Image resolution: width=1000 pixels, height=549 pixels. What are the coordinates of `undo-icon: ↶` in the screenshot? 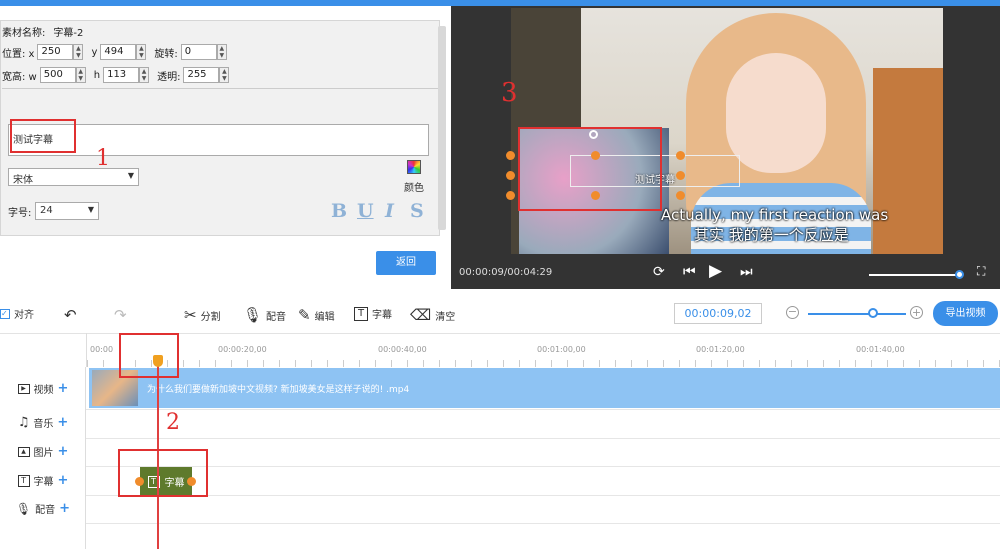 It's located at (70, 315).